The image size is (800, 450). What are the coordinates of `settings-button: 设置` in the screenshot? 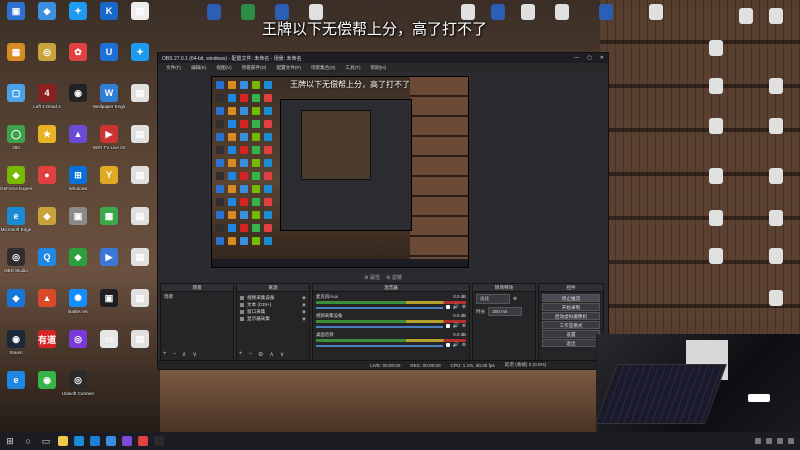 It's located at (571, 334).